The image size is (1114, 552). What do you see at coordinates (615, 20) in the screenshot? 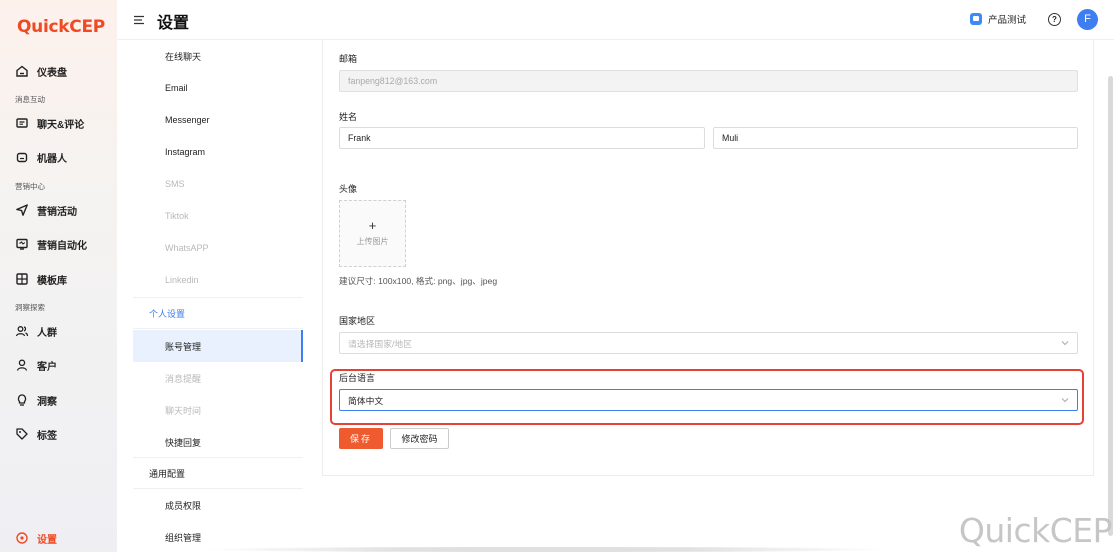
I see `top-bar: 设置 产品测试 ? F` at bounding box center [615, 20].